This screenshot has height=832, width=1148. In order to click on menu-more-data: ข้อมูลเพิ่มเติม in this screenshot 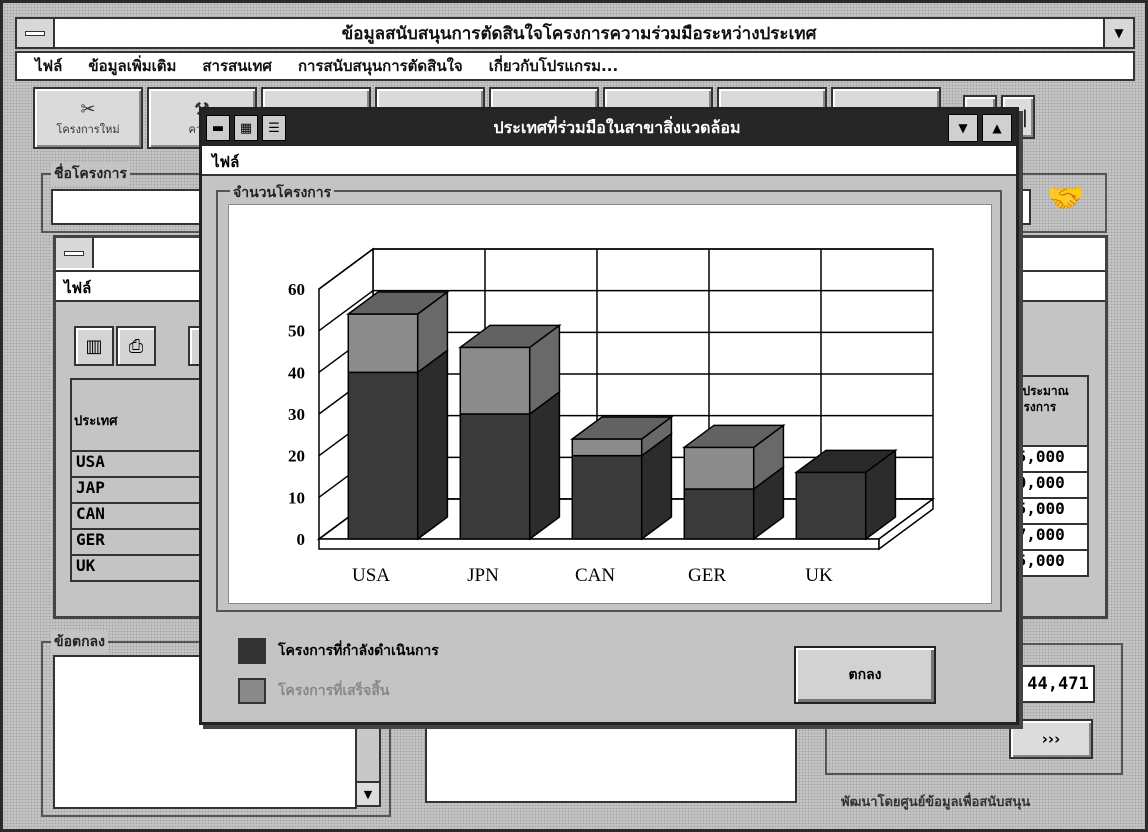, I will do `click(132, 66)`.